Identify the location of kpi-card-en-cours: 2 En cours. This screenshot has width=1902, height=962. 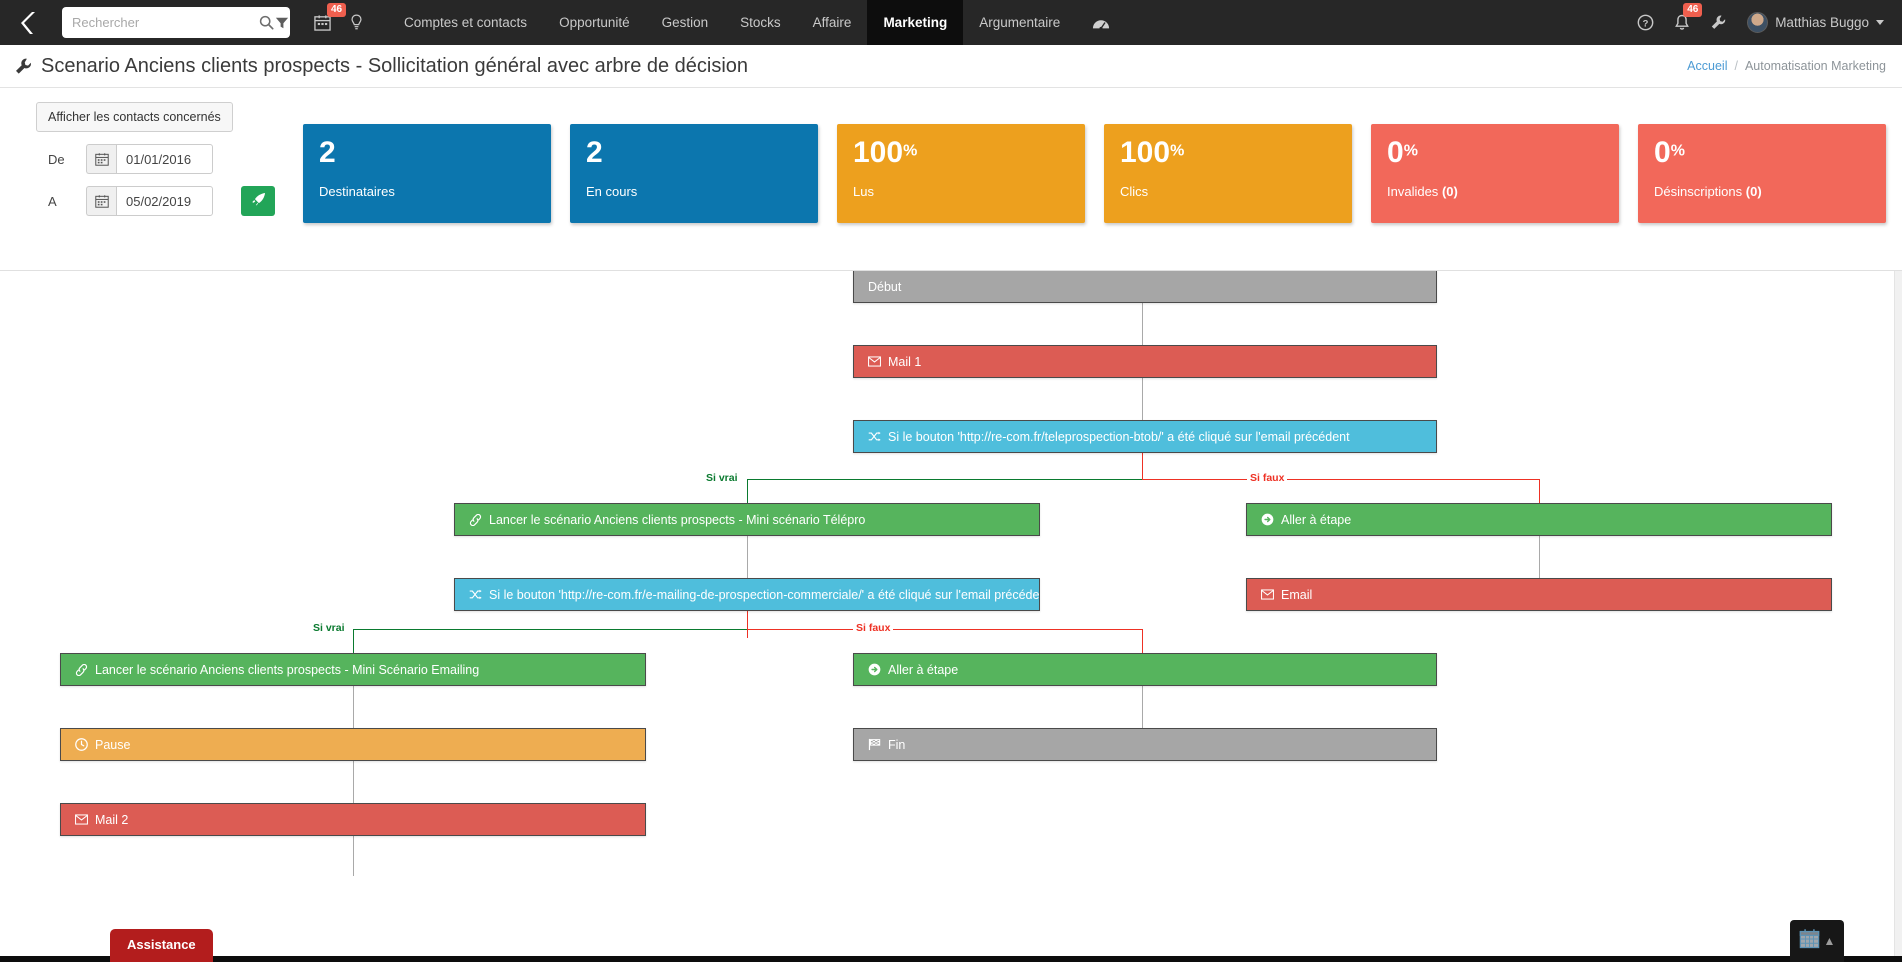
(694, 173).